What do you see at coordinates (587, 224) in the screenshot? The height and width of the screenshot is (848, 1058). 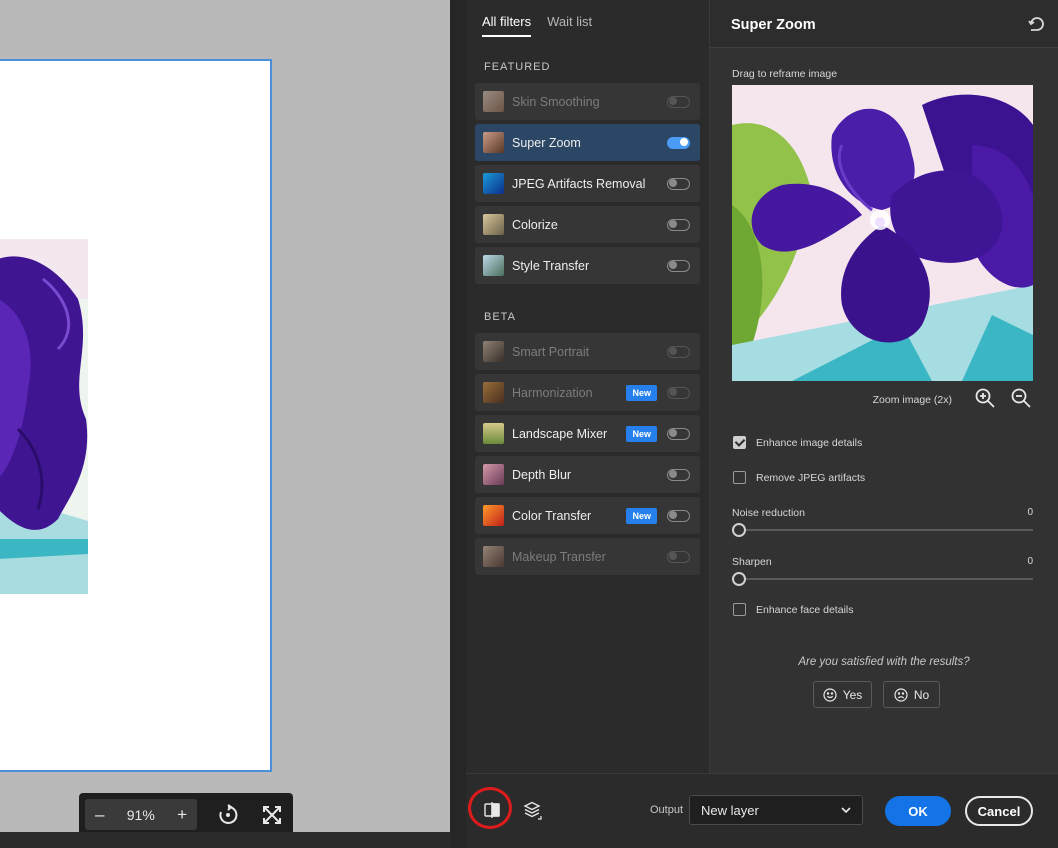 I see `filter-colorize: Colorize` at bounding box center [587, 224].